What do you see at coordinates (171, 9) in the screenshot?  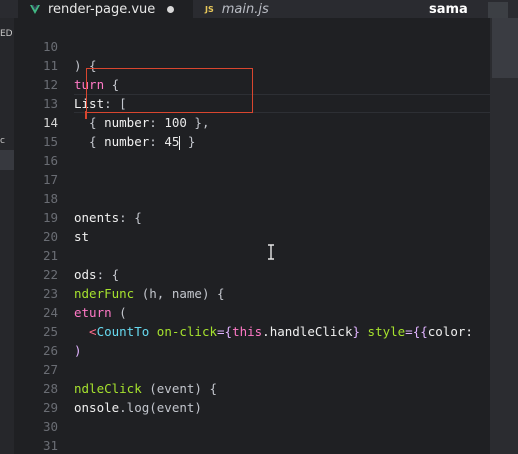 I see `unsaved-dot-icon` at bounding box center [171, 9].